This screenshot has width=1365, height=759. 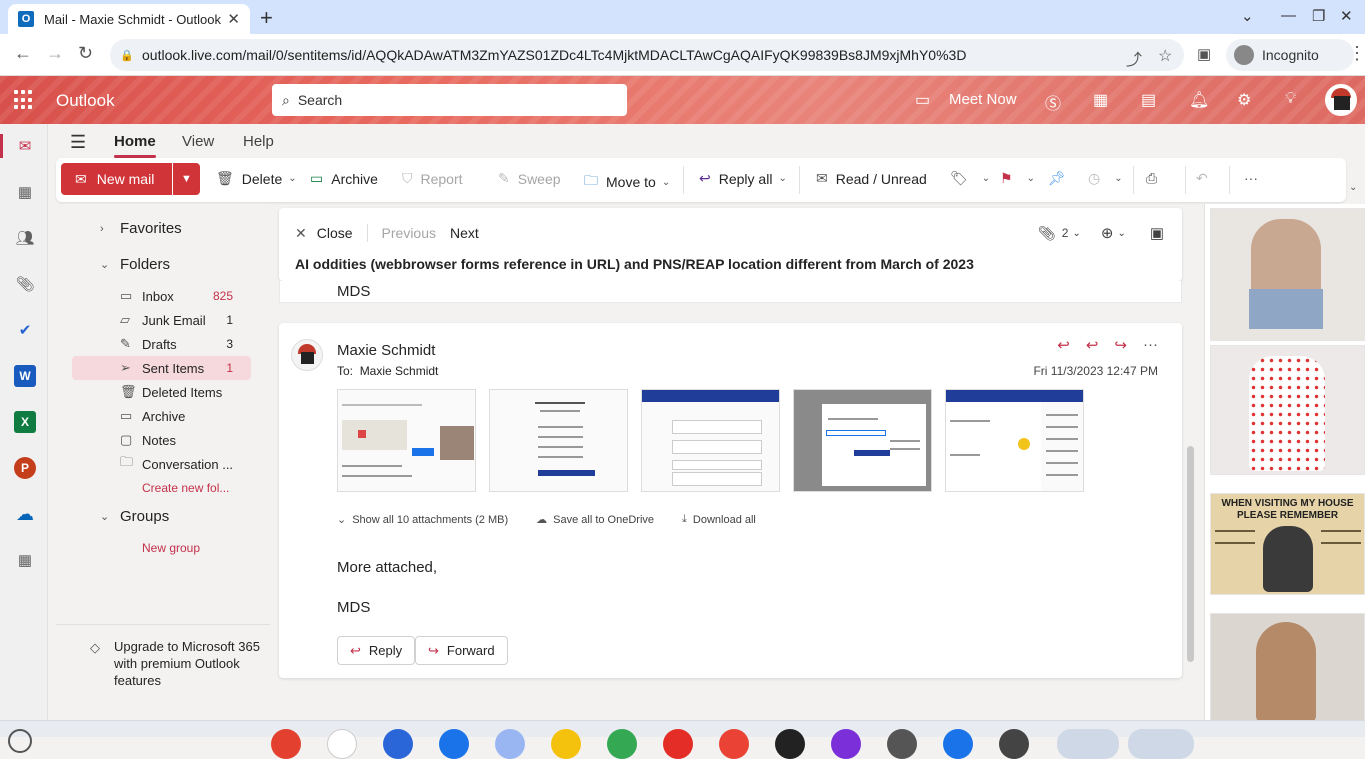 What do you see at coordinates (454, 744) in the screenshot?
I see `docs-icon` at bounding box center [454, 744].